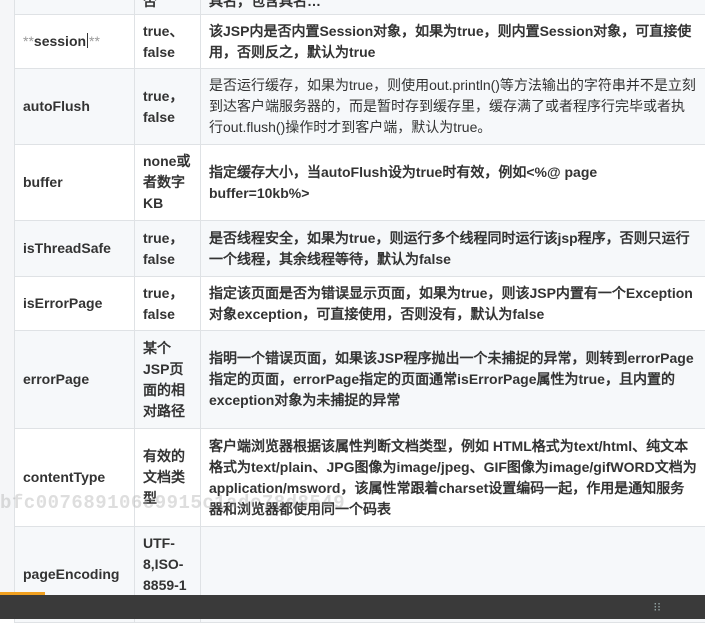  Describe the element at coordinates (75, 42) in the screenshot. I see `attr-name-session: **session**` at that location.